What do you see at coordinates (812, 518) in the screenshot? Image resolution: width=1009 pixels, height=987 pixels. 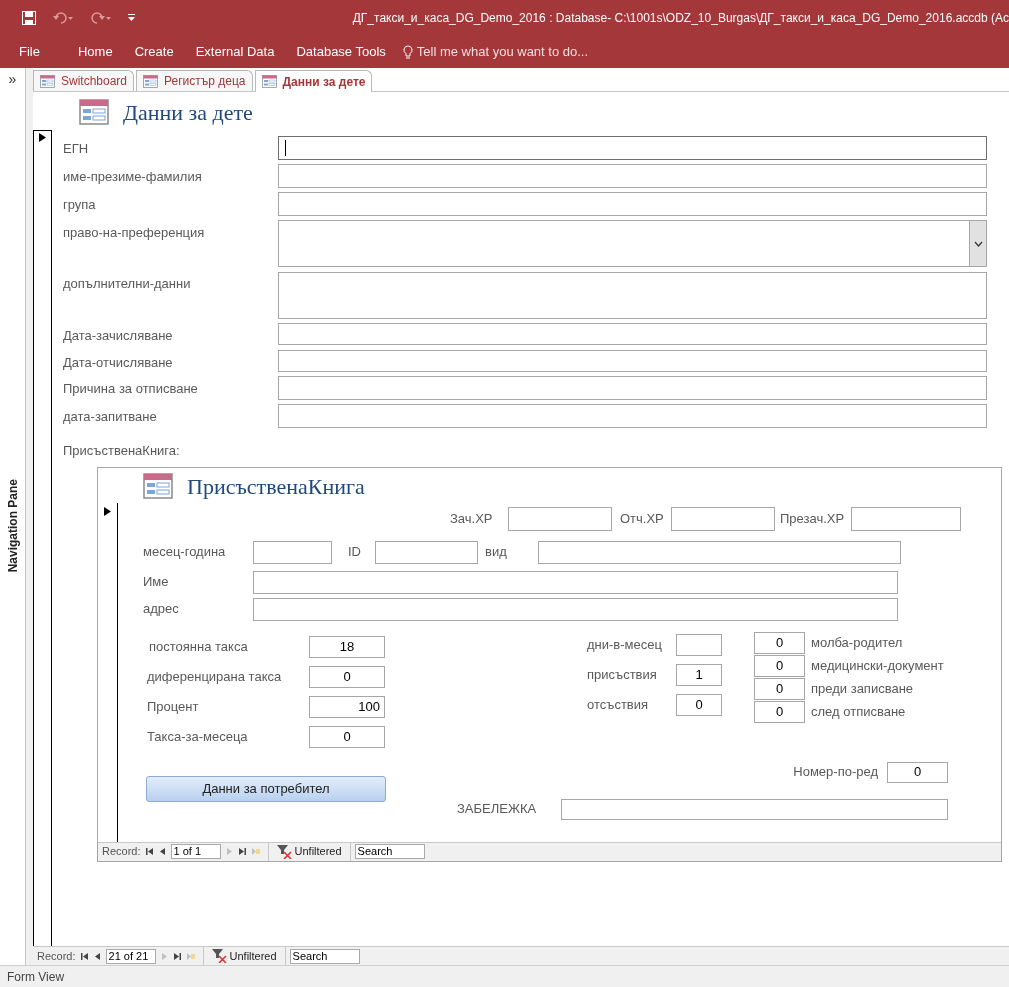 I see `field-label: Презач.ХР` at bounding box center [812, 518].